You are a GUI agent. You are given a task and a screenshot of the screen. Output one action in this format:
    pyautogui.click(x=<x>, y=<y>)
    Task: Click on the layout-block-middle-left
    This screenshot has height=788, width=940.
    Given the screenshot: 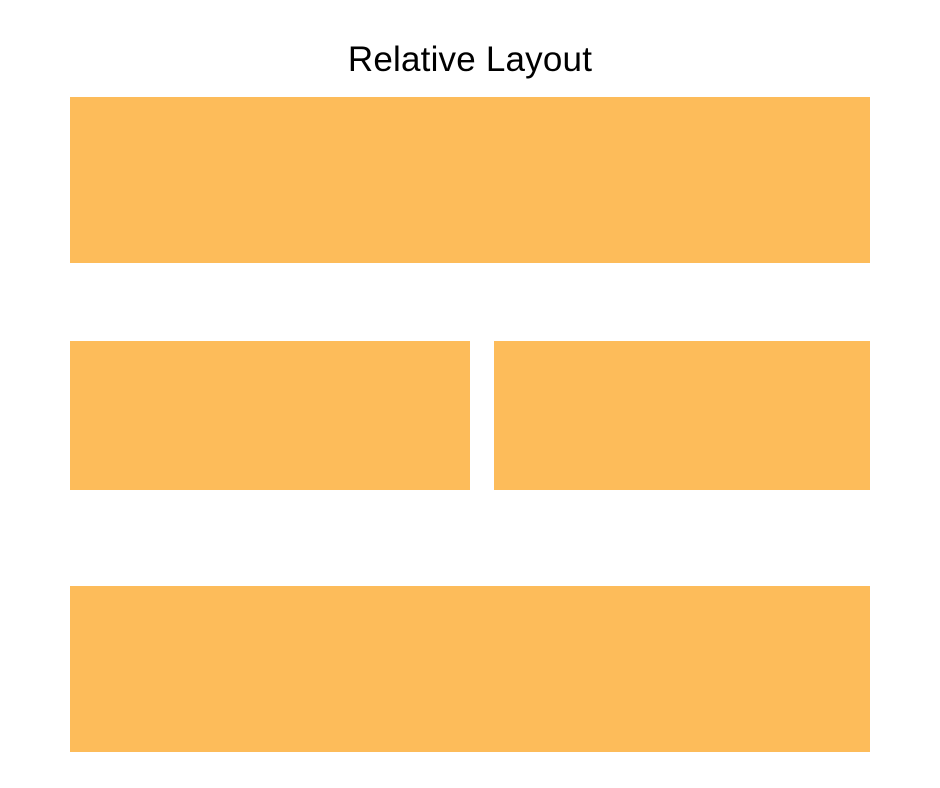 What is the action you would take?
    pyautogui.click(x=270, y=415)
    